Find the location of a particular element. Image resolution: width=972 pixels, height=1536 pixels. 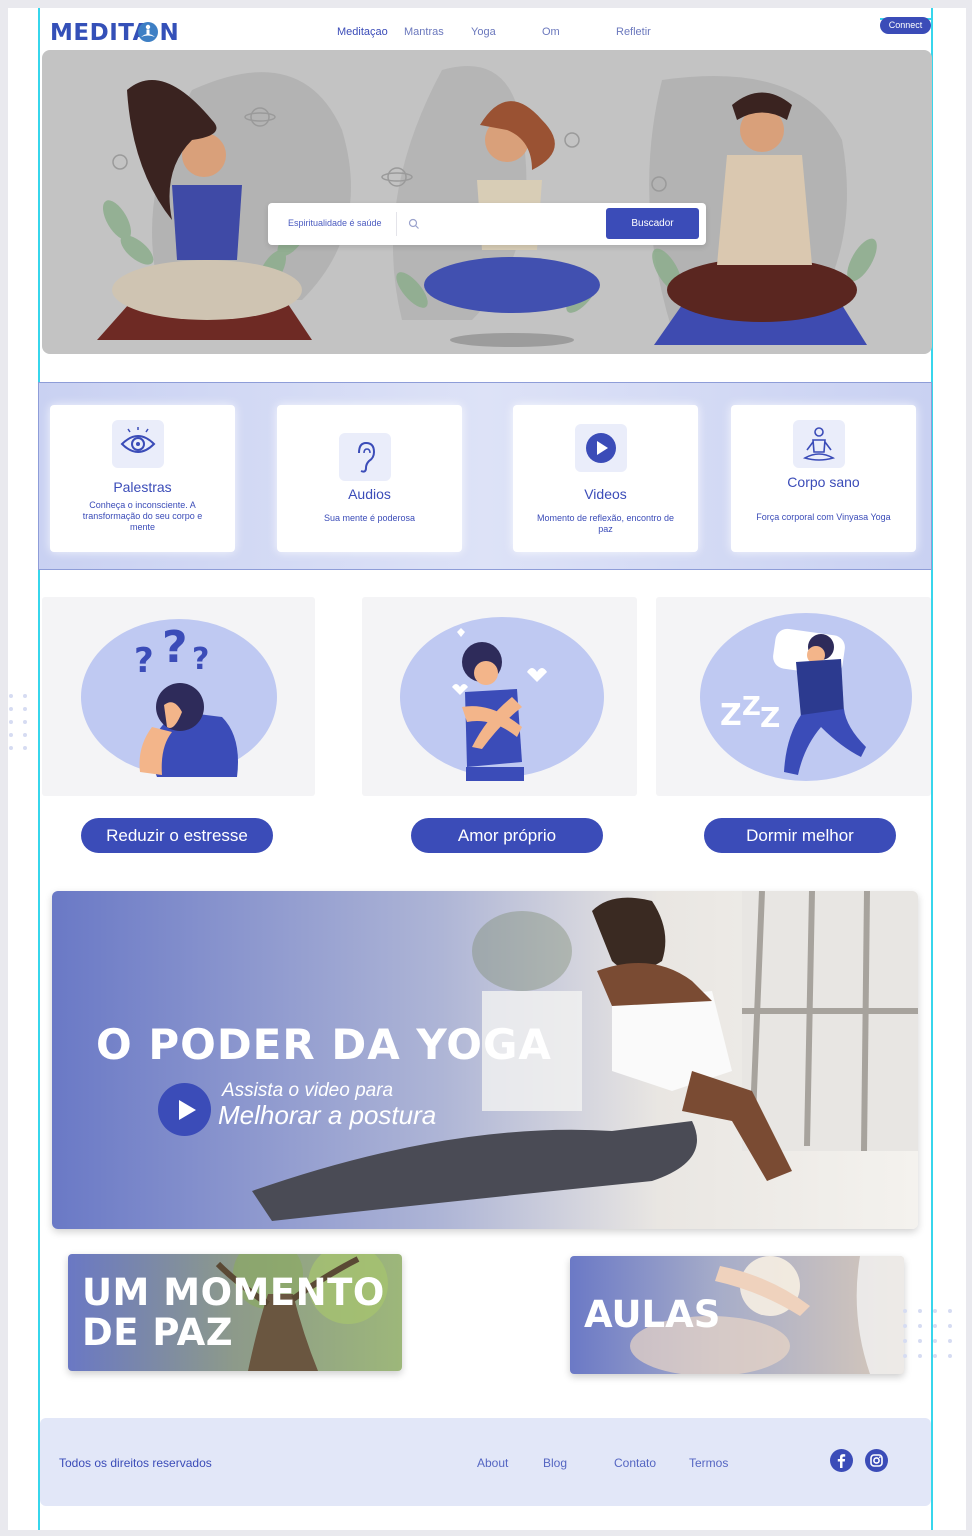

ear-icon is located at coordinates (365, 457).